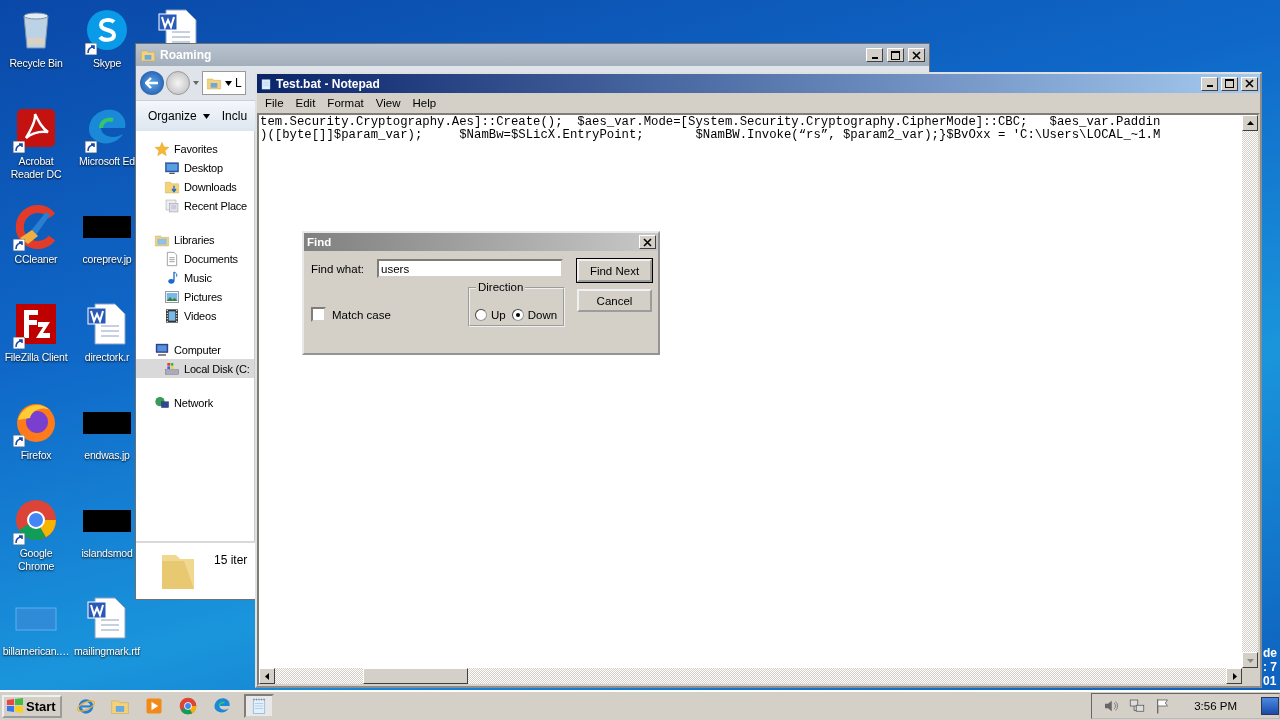 The height and width of the screenshot is (720, 1280). I want to click on desktop-icon-label: islandsmod, so click(107, 553).